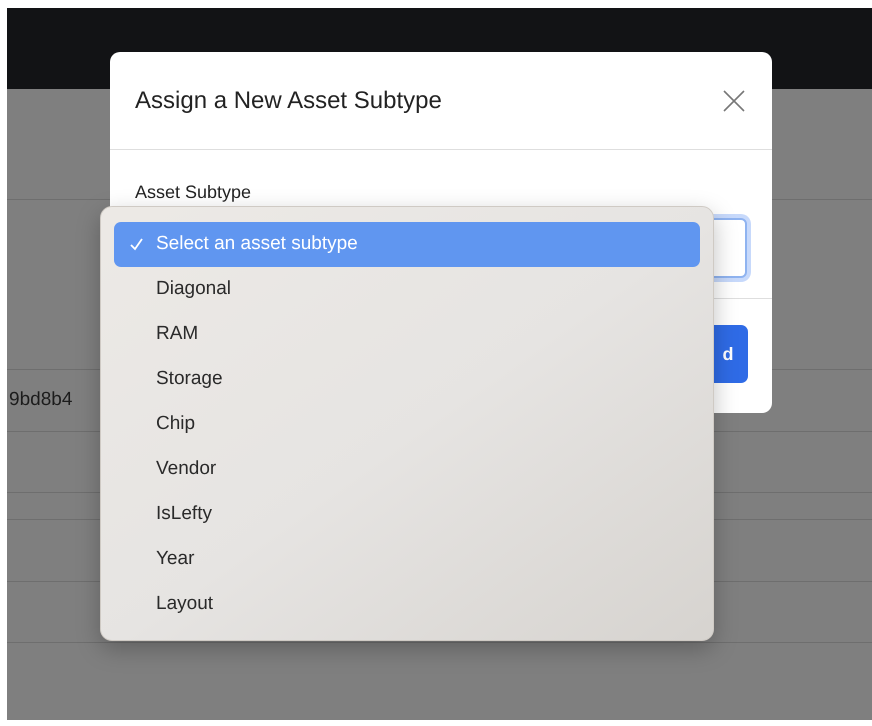 This screenshot has width=872, height=726. I want to click on field-label: Asset Subtype, so click(193, 192).